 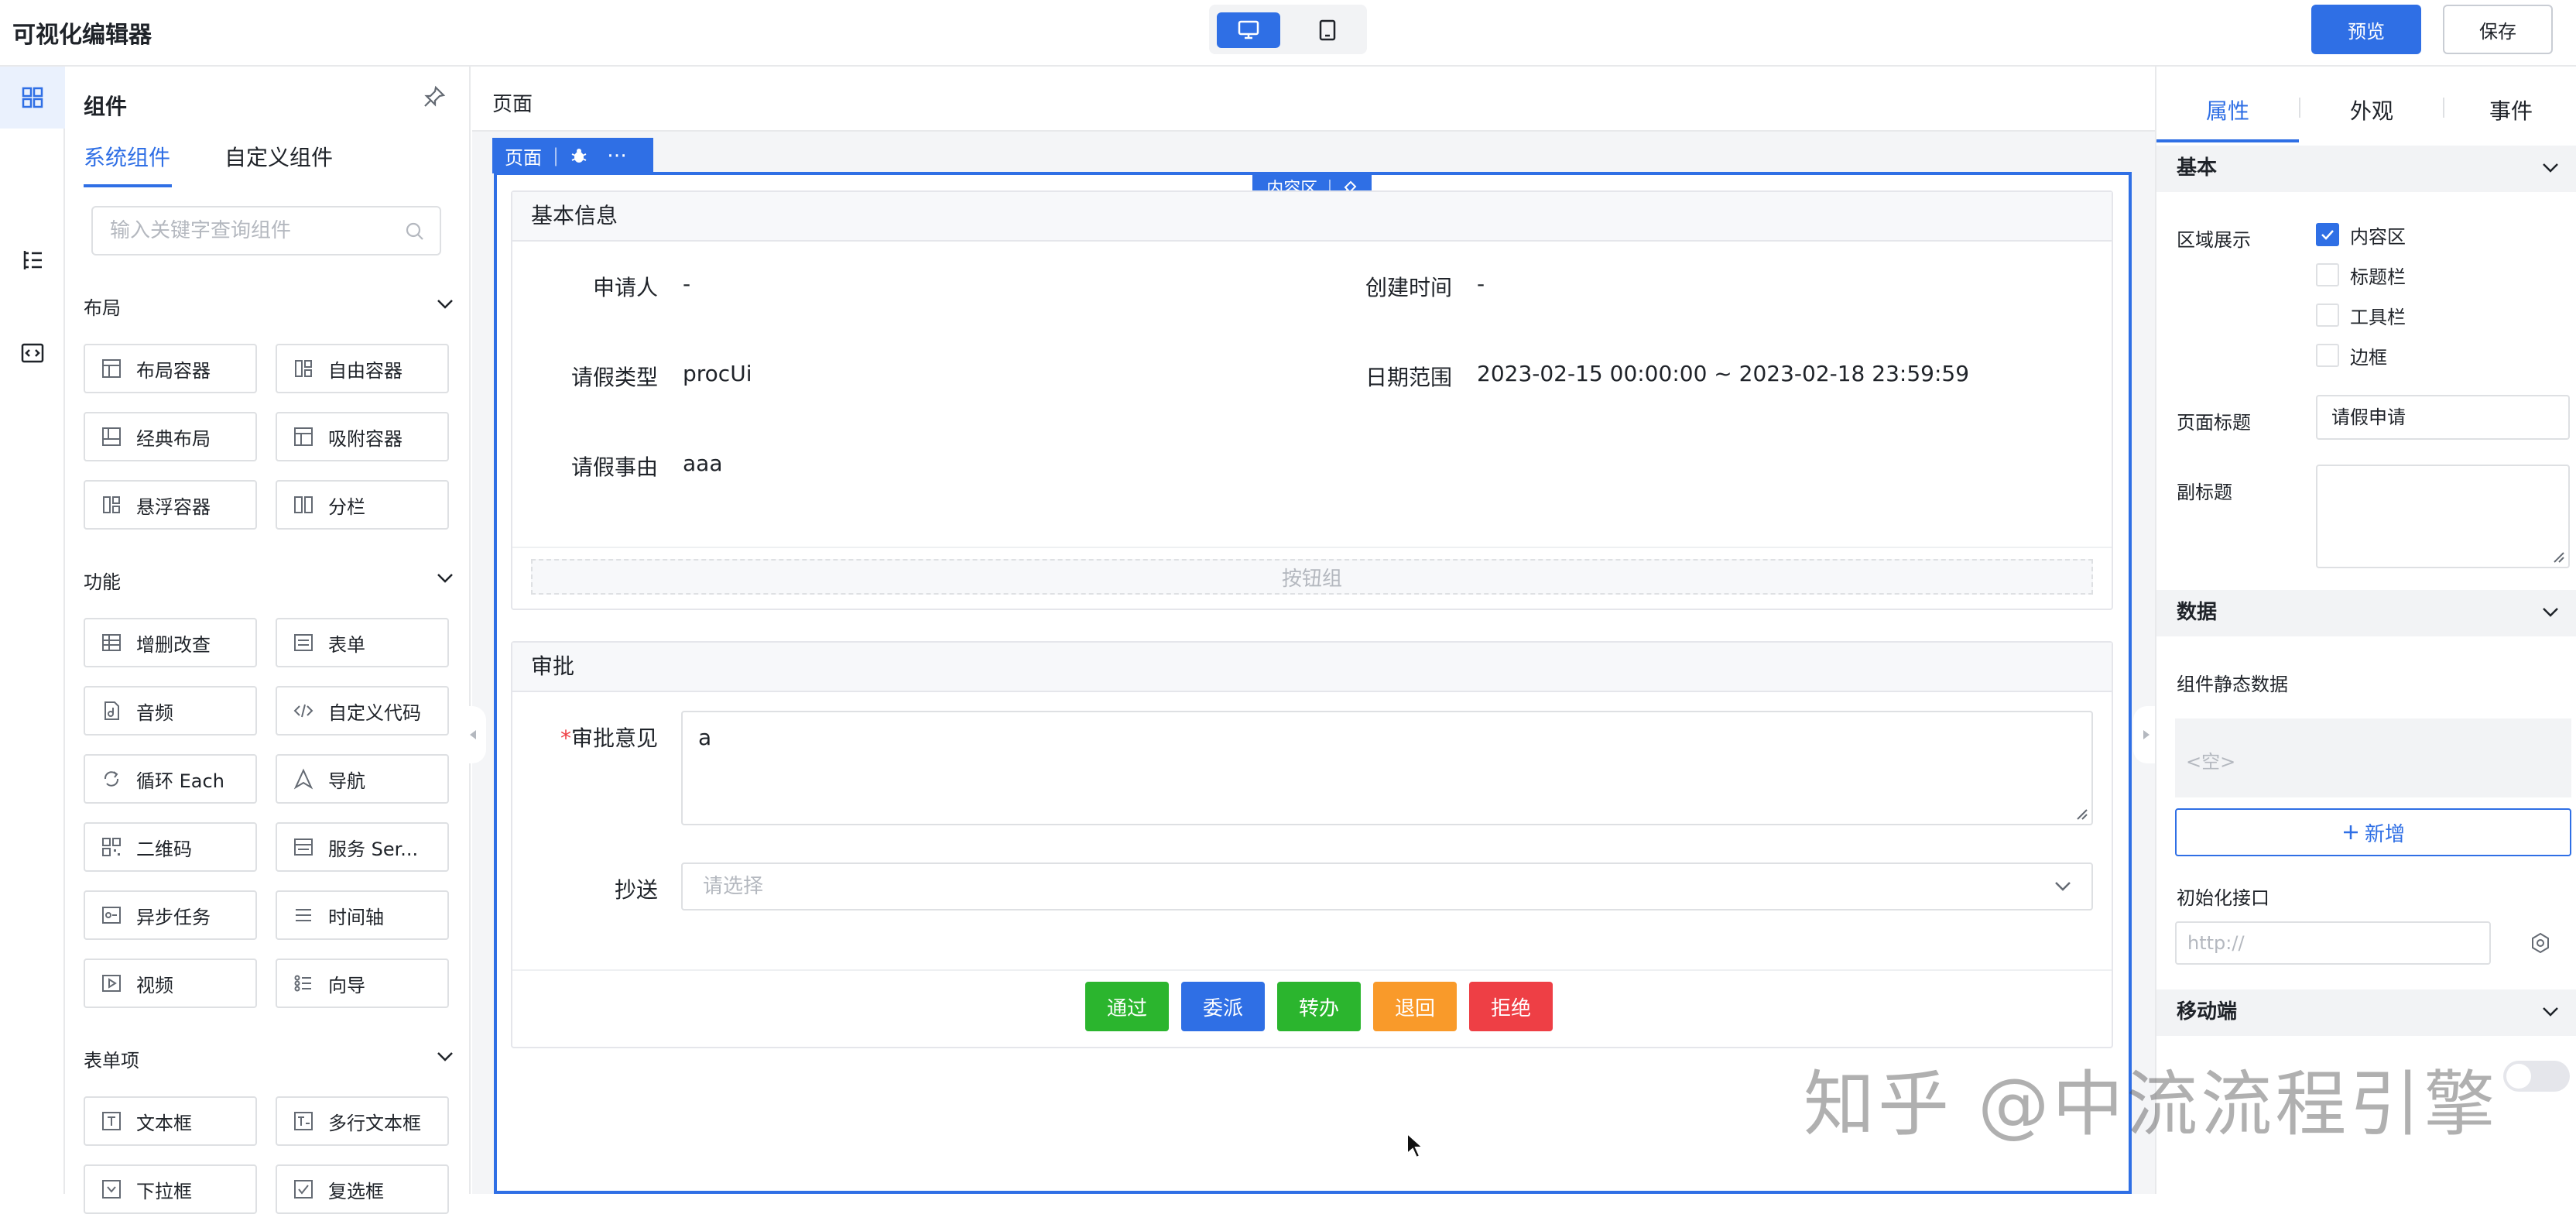 What do you see at coordinates (32, 353) in the screenshot?
I see `rail-code-button` at bounding box center [32, 353].